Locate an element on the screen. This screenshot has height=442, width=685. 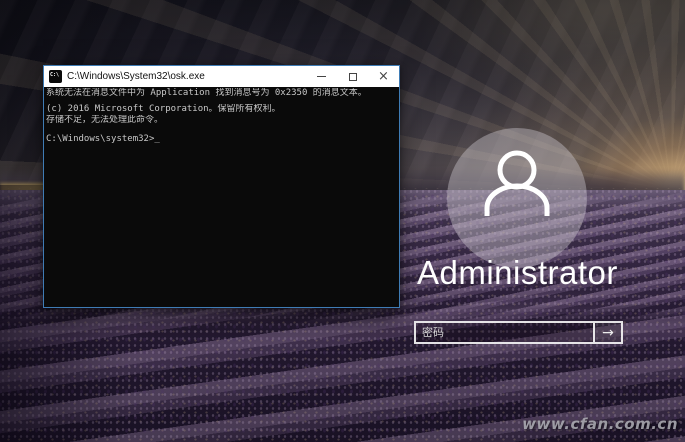
user-icon is located at coordinates (517, 183).